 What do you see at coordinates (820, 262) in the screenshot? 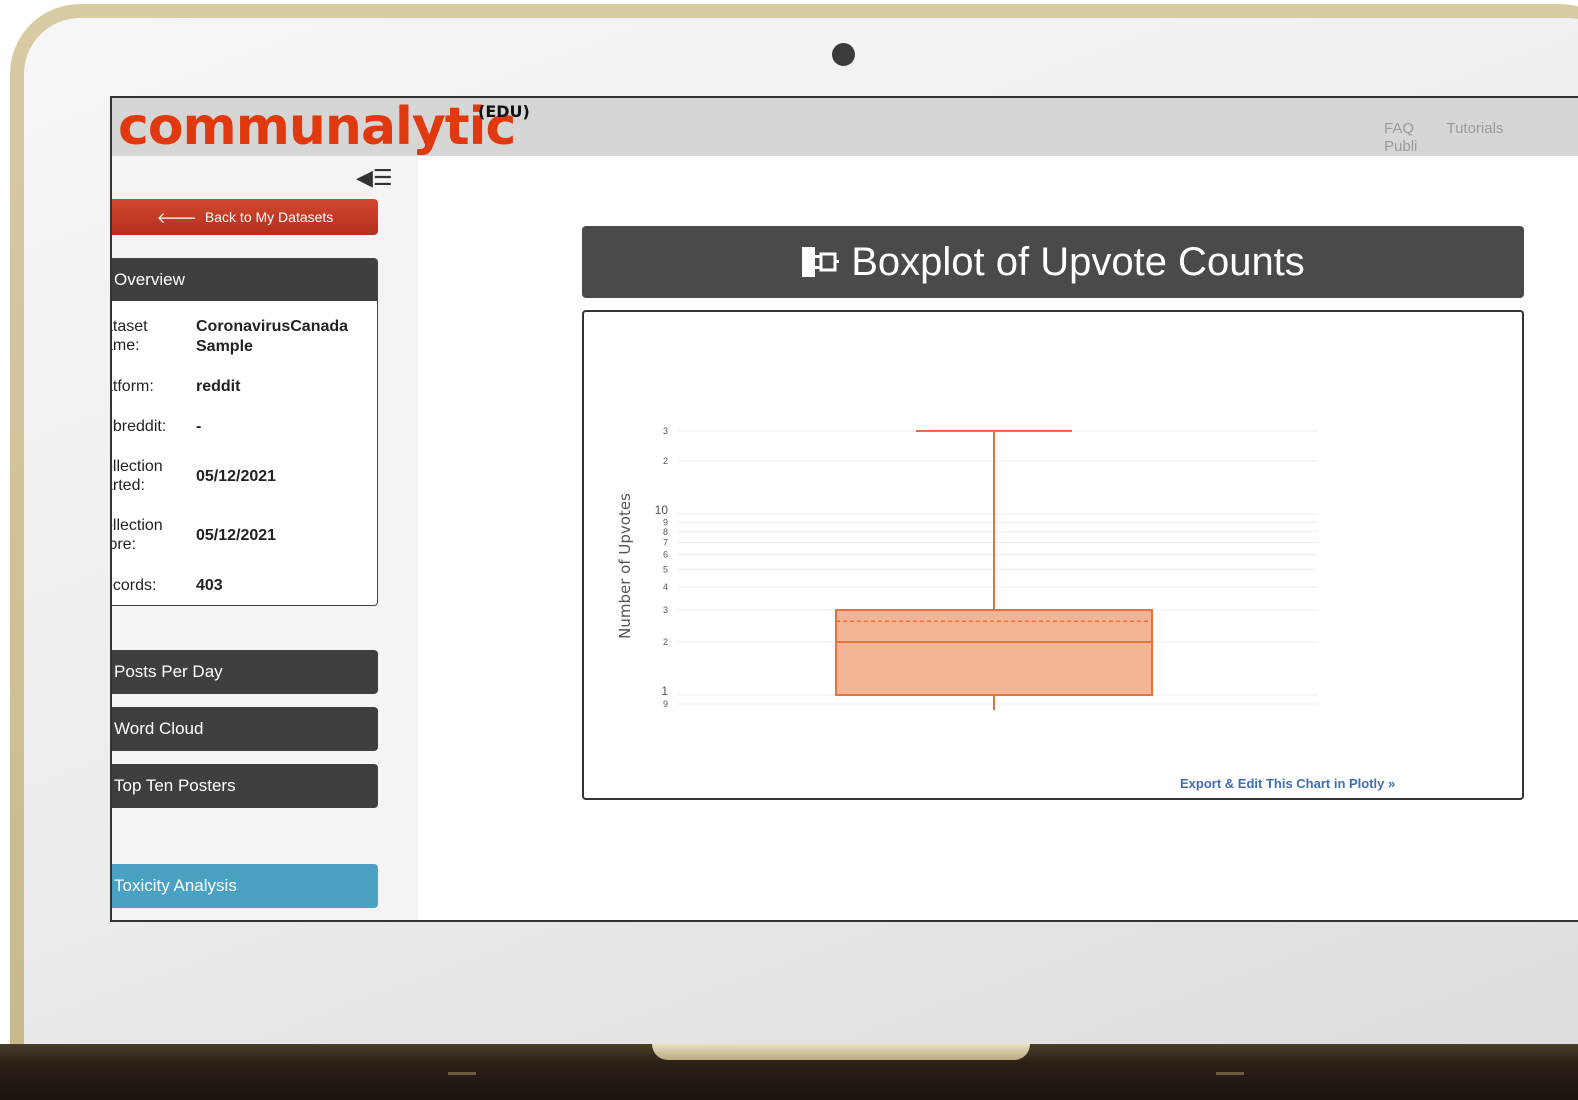
I see `boxplot-icon` at bounding box center [820, 262].